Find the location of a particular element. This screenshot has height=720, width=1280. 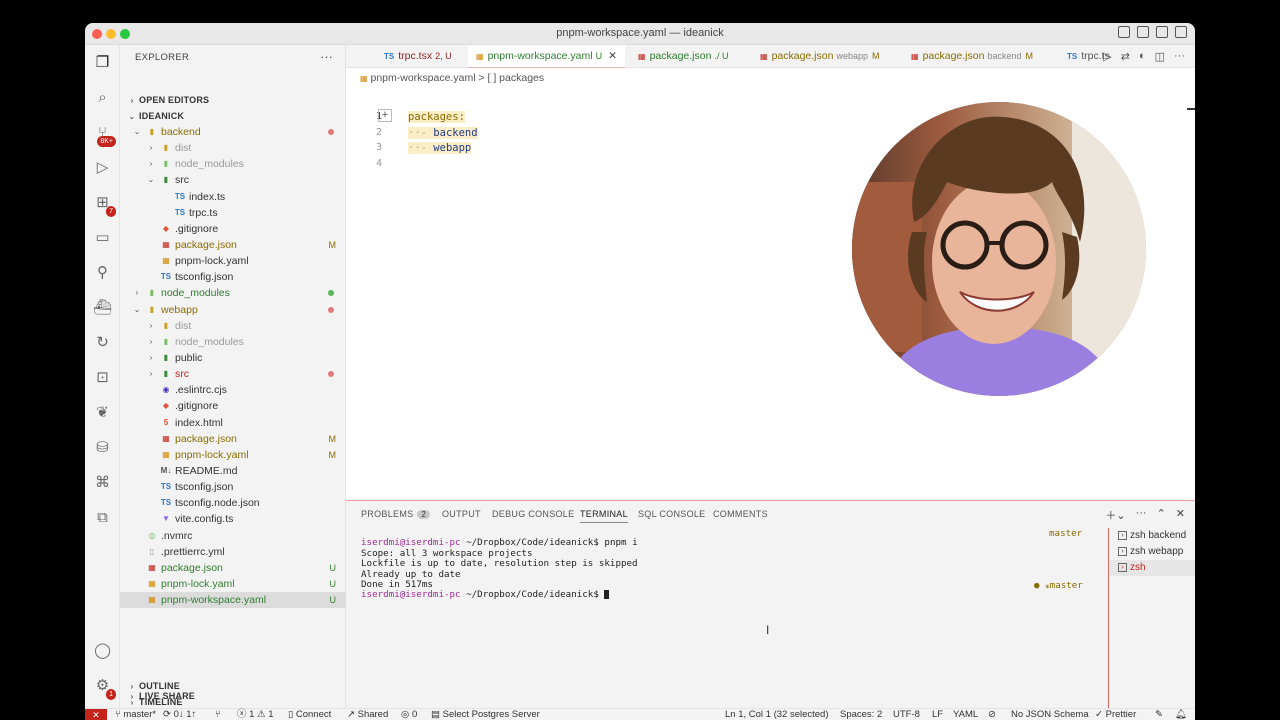

ports-status: ◎ 0 is located at coordinates (409, 714).